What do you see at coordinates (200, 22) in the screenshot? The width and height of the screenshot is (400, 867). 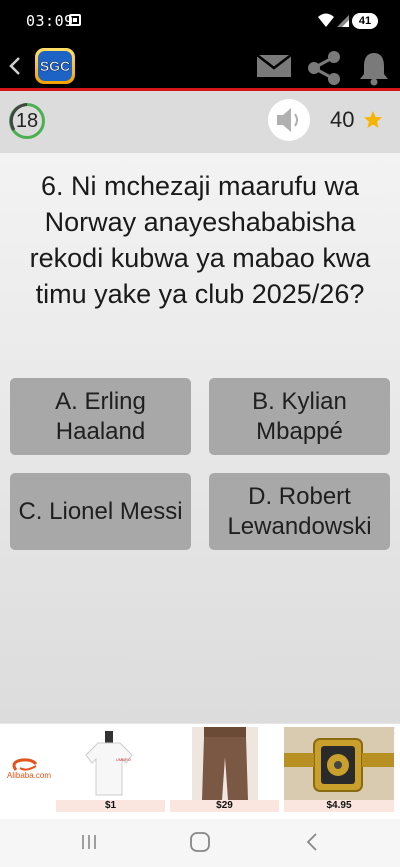 I see `status-bar: 03:09 41` at bounding box center [200, 22].